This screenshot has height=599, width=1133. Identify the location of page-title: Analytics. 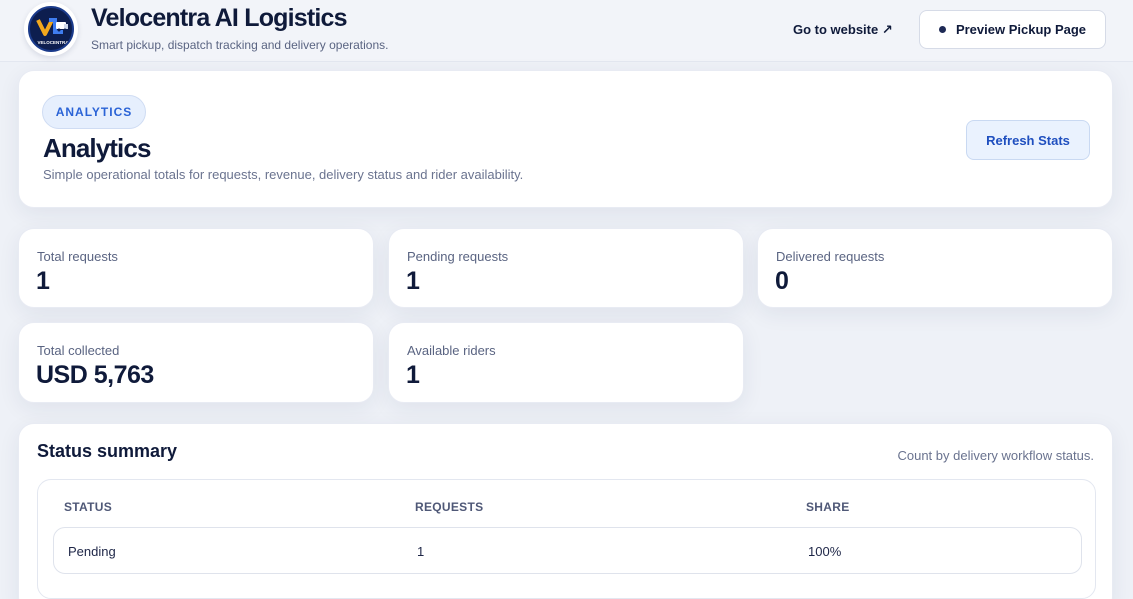
(97, 148).